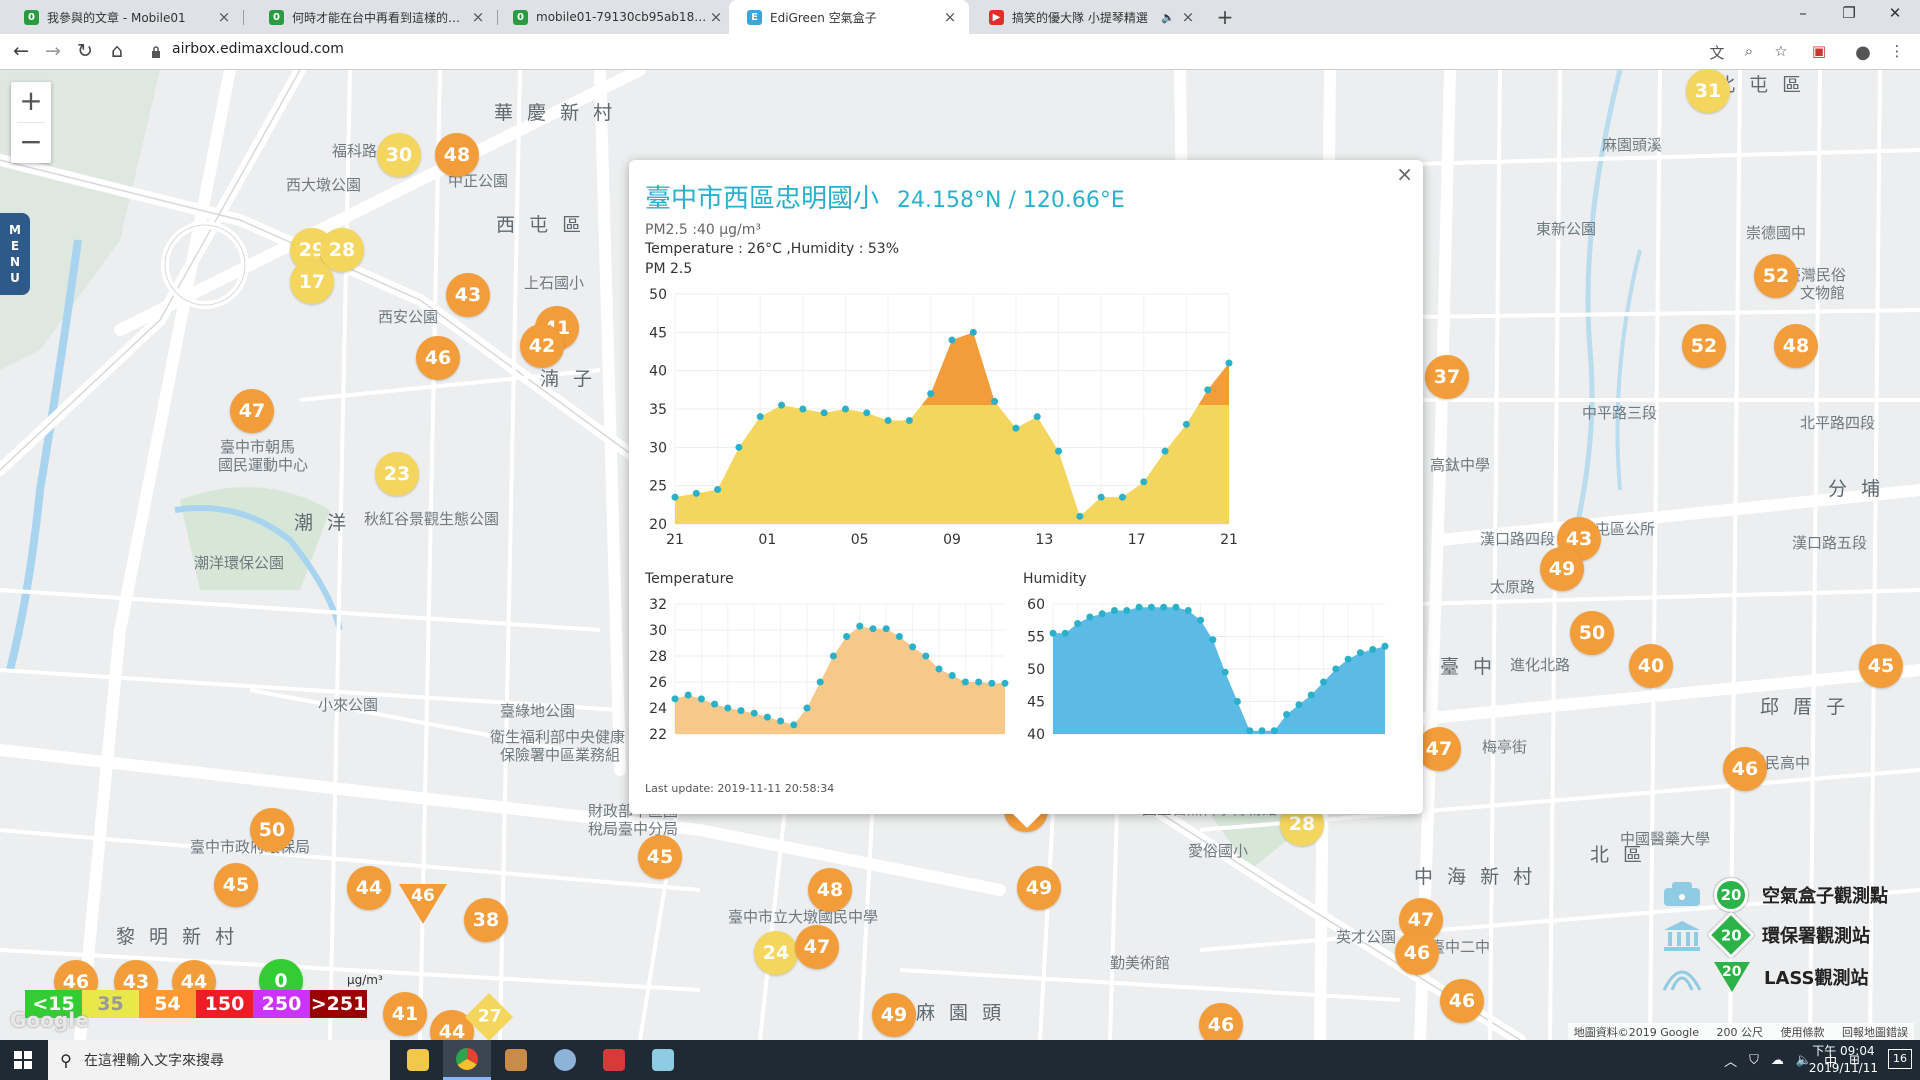 The width and height of the screenshot is (1920, 1080). Describe the element at coordinates (1708, 91) in the screenshot. I see `airbox-marker: 31` at that location.